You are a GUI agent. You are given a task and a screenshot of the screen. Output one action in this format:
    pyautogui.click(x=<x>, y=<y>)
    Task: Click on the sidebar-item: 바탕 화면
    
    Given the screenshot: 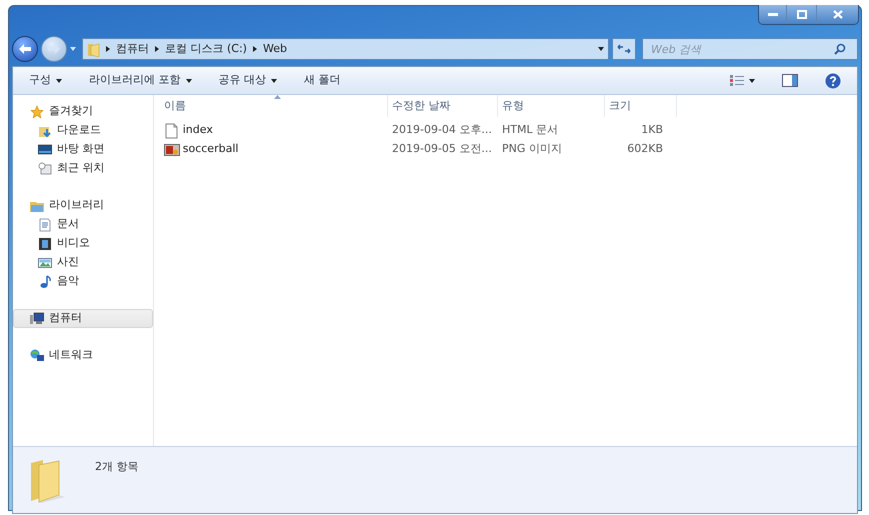 What is the action you would take?
    pyautogui.click(x=83, y=149)
    